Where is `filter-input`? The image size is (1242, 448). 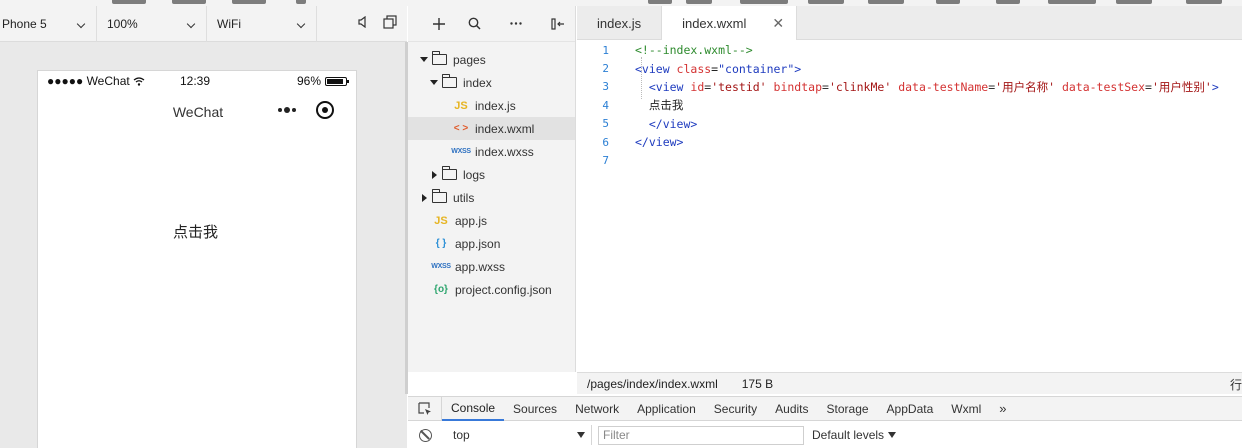
filter-input is located at coordinates (701, 435).